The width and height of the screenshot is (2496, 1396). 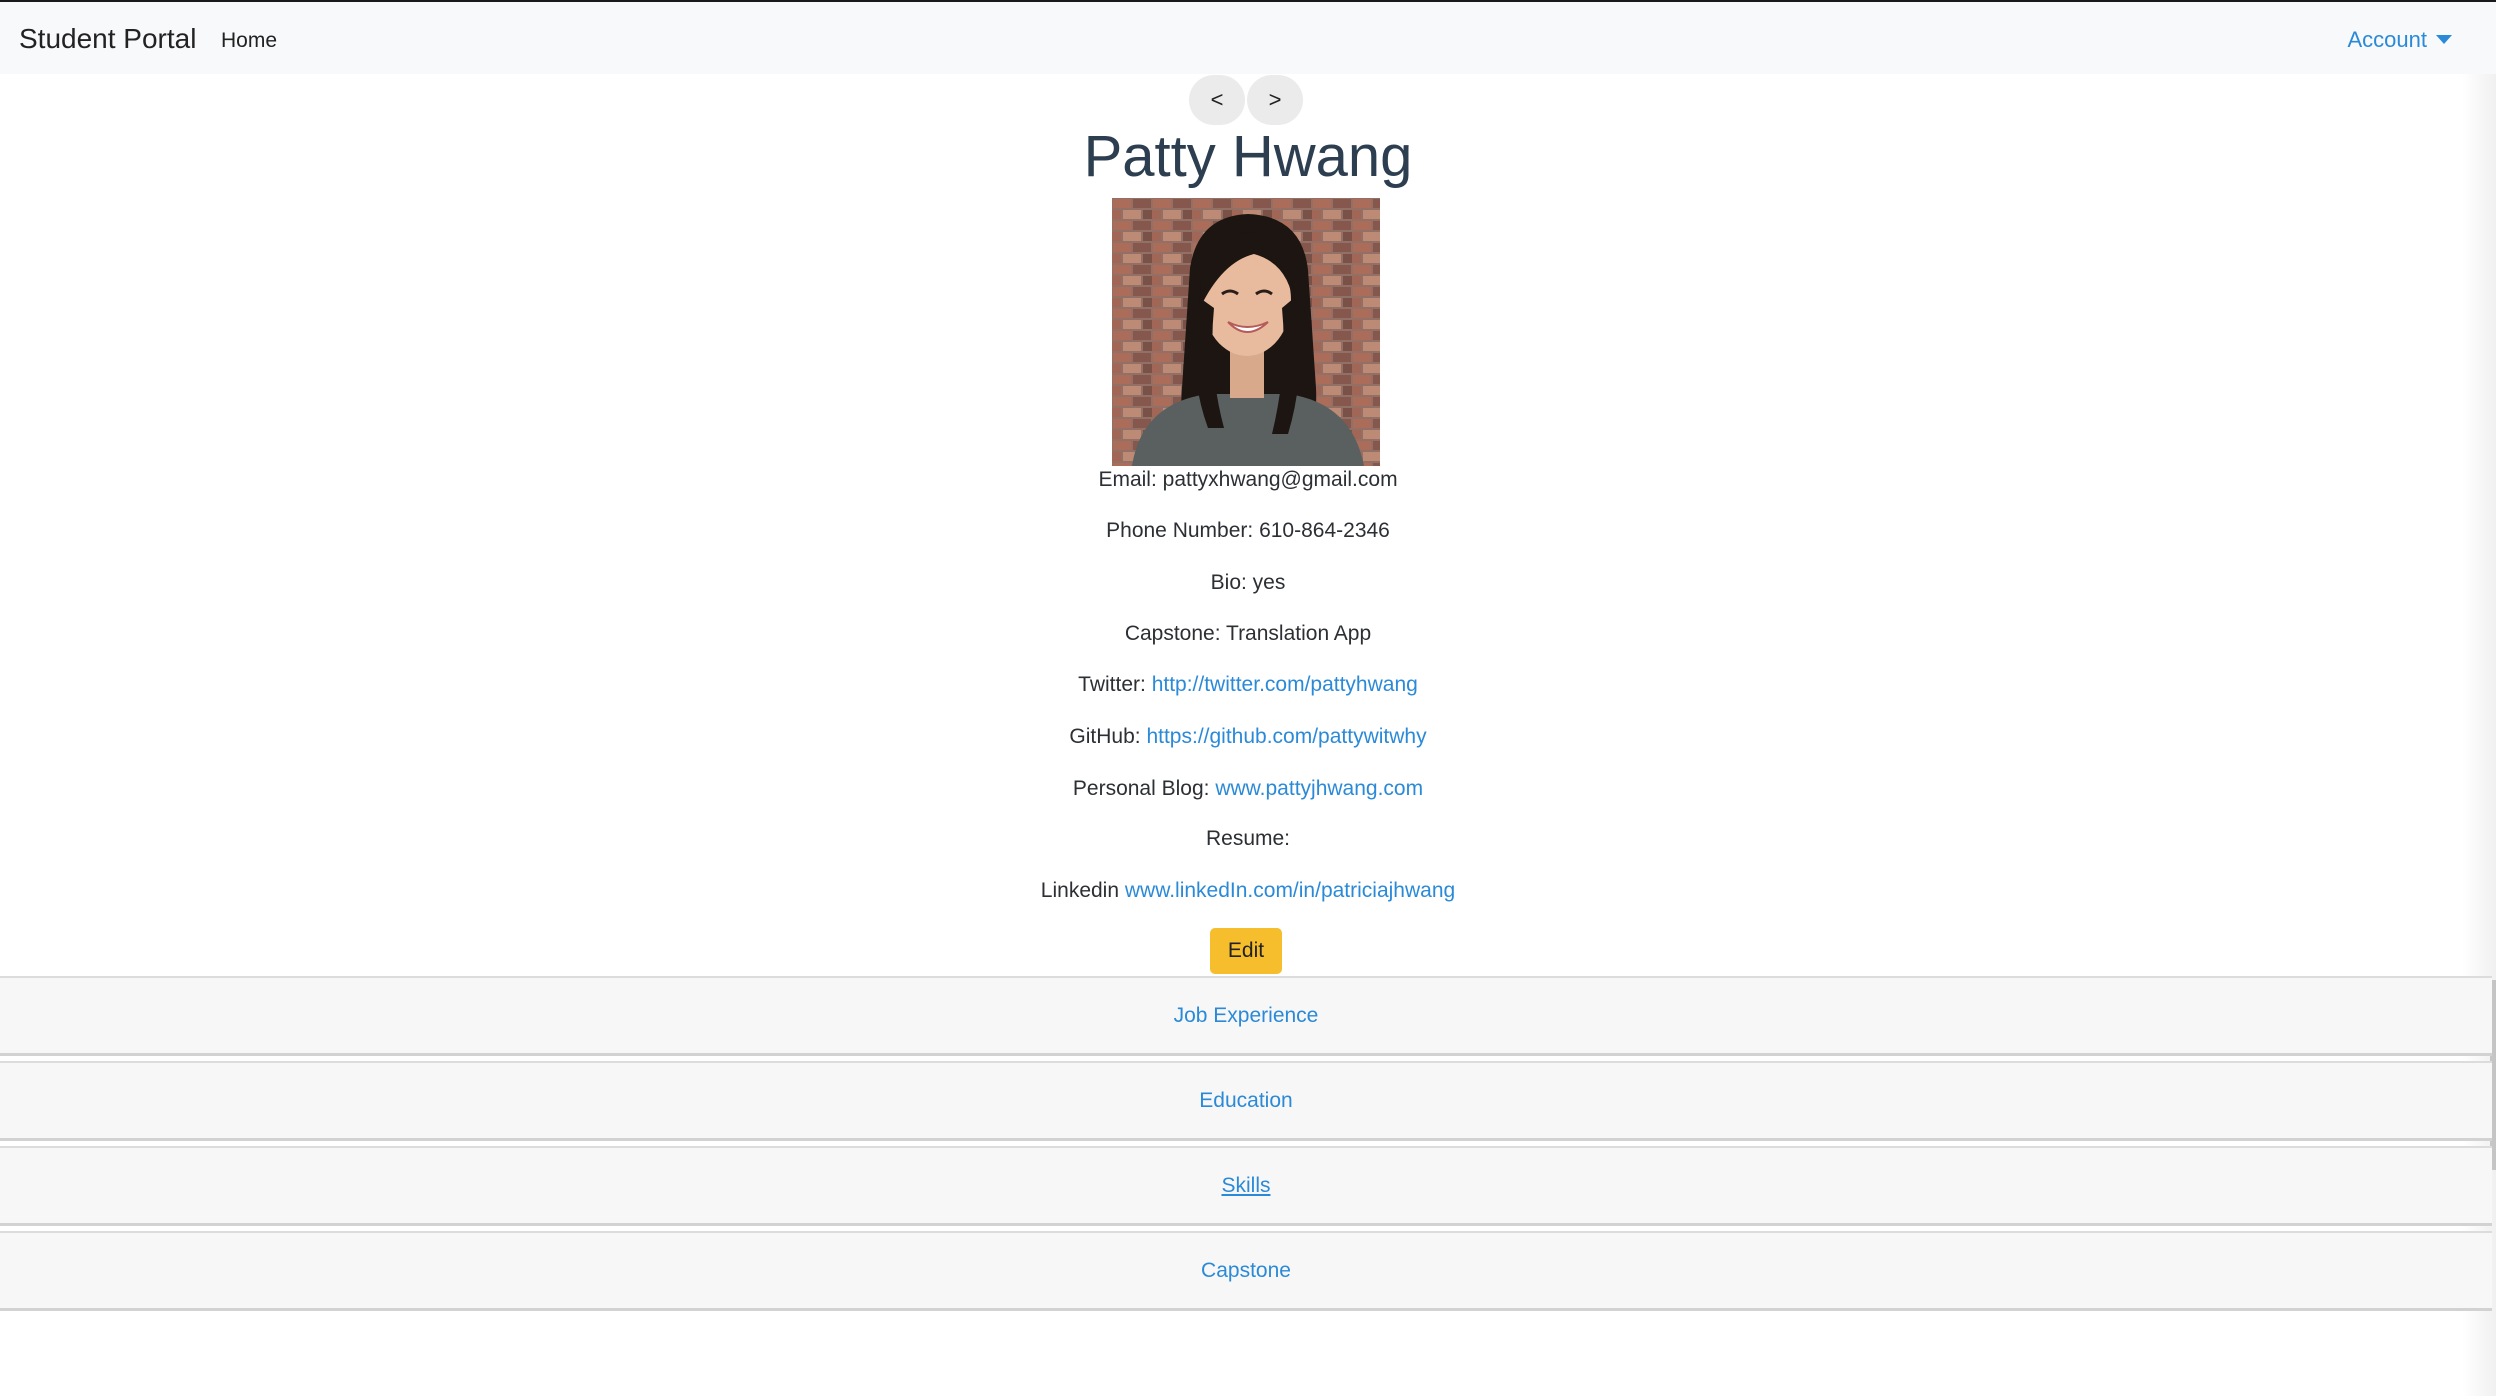 I want to click on blog-label: Personal Blog:, so click(x=1141, y=788).